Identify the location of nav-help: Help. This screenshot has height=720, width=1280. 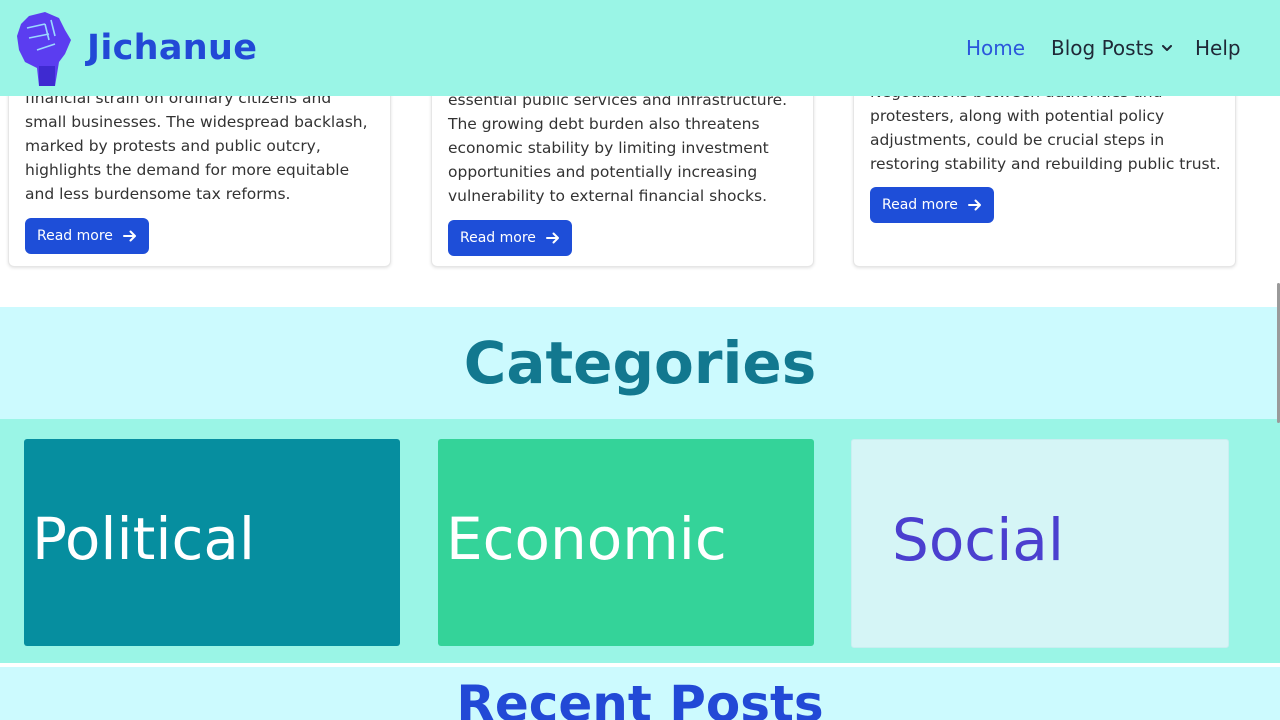
(1218, 48).